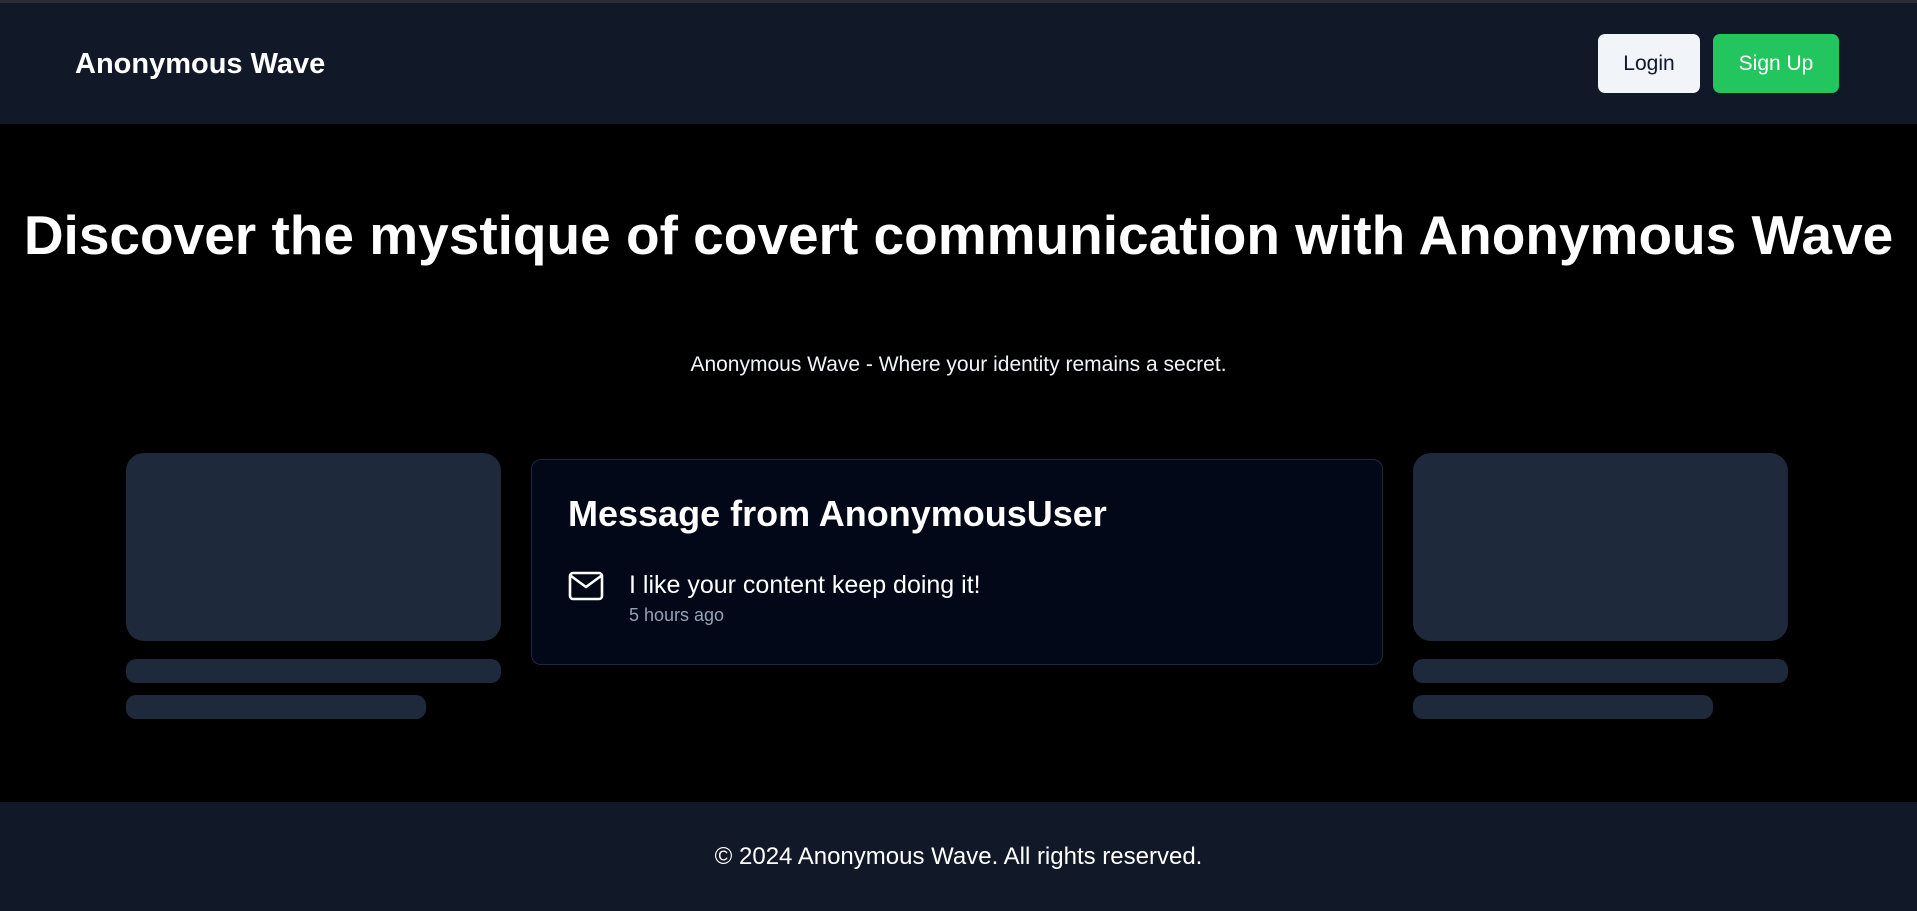 The height and width of the screenshot is (911, 1917). I want to click on mail-icon, so click(586, 586).